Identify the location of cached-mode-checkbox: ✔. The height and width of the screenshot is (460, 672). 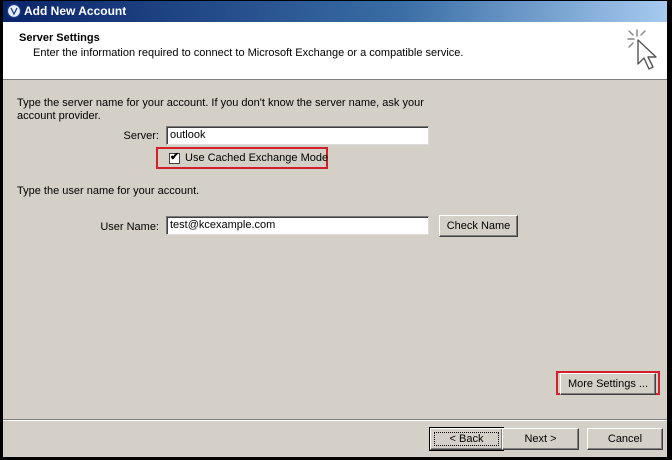
(174, 157).